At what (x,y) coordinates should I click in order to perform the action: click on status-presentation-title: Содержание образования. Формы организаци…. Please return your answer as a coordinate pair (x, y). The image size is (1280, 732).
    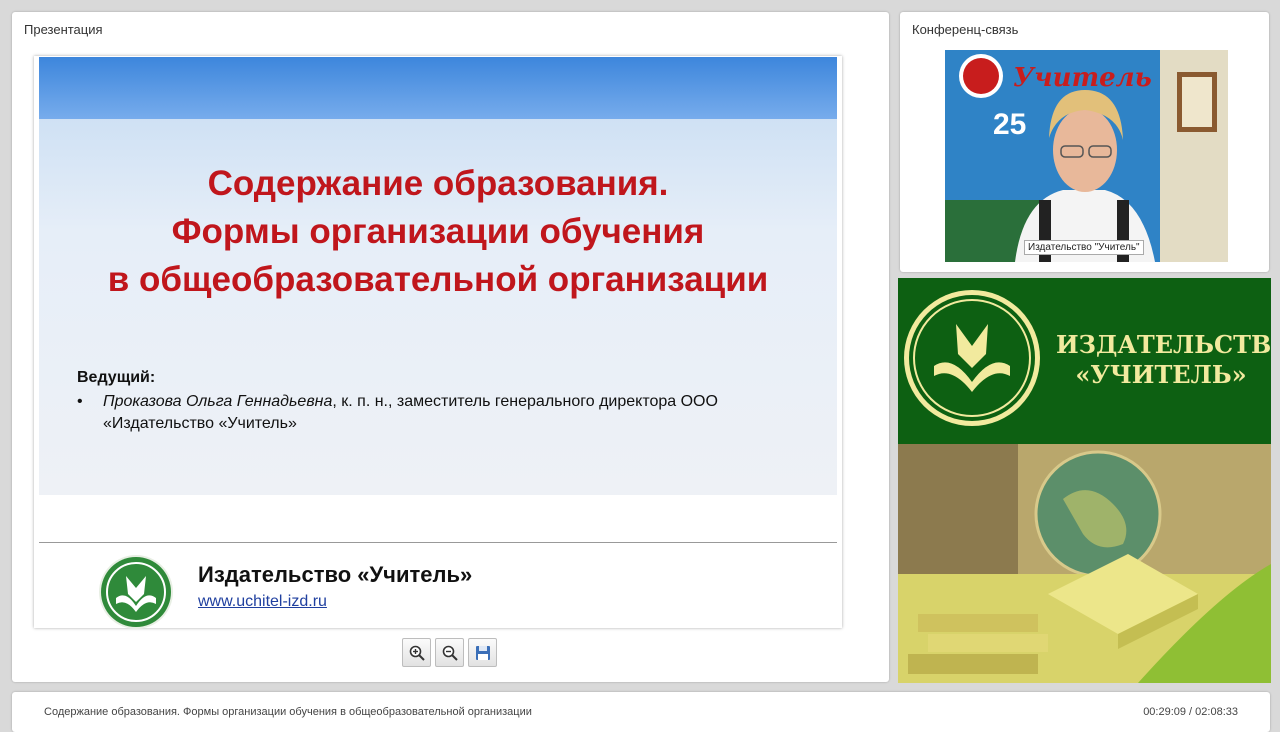
    Looking at the image, I should click on (288, 712).